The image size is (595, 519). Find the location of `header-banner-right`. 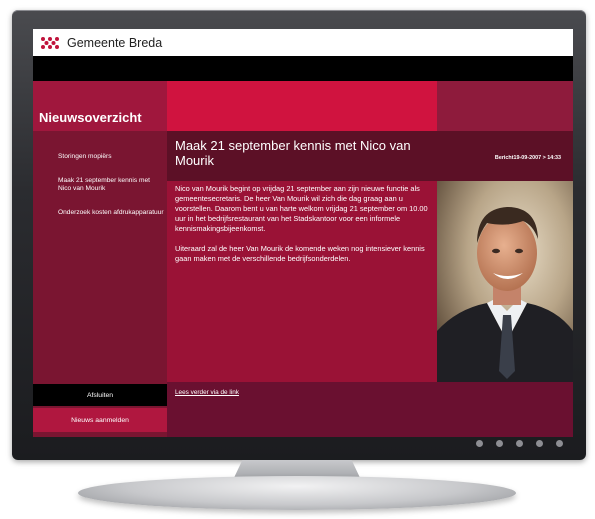

header-banner-right is located at coordinates (505, 106).